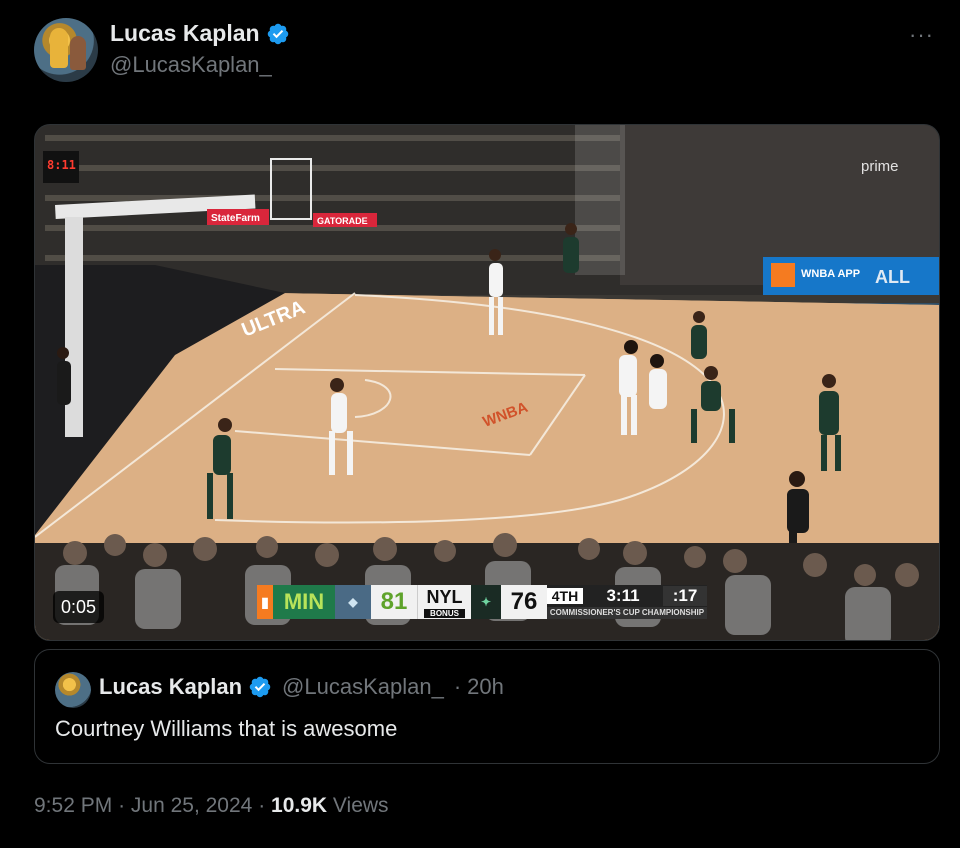 The height and width of the screenshot is (848, 960). I want to click on wnba-logo-icon: ▮, so click(265, 602).